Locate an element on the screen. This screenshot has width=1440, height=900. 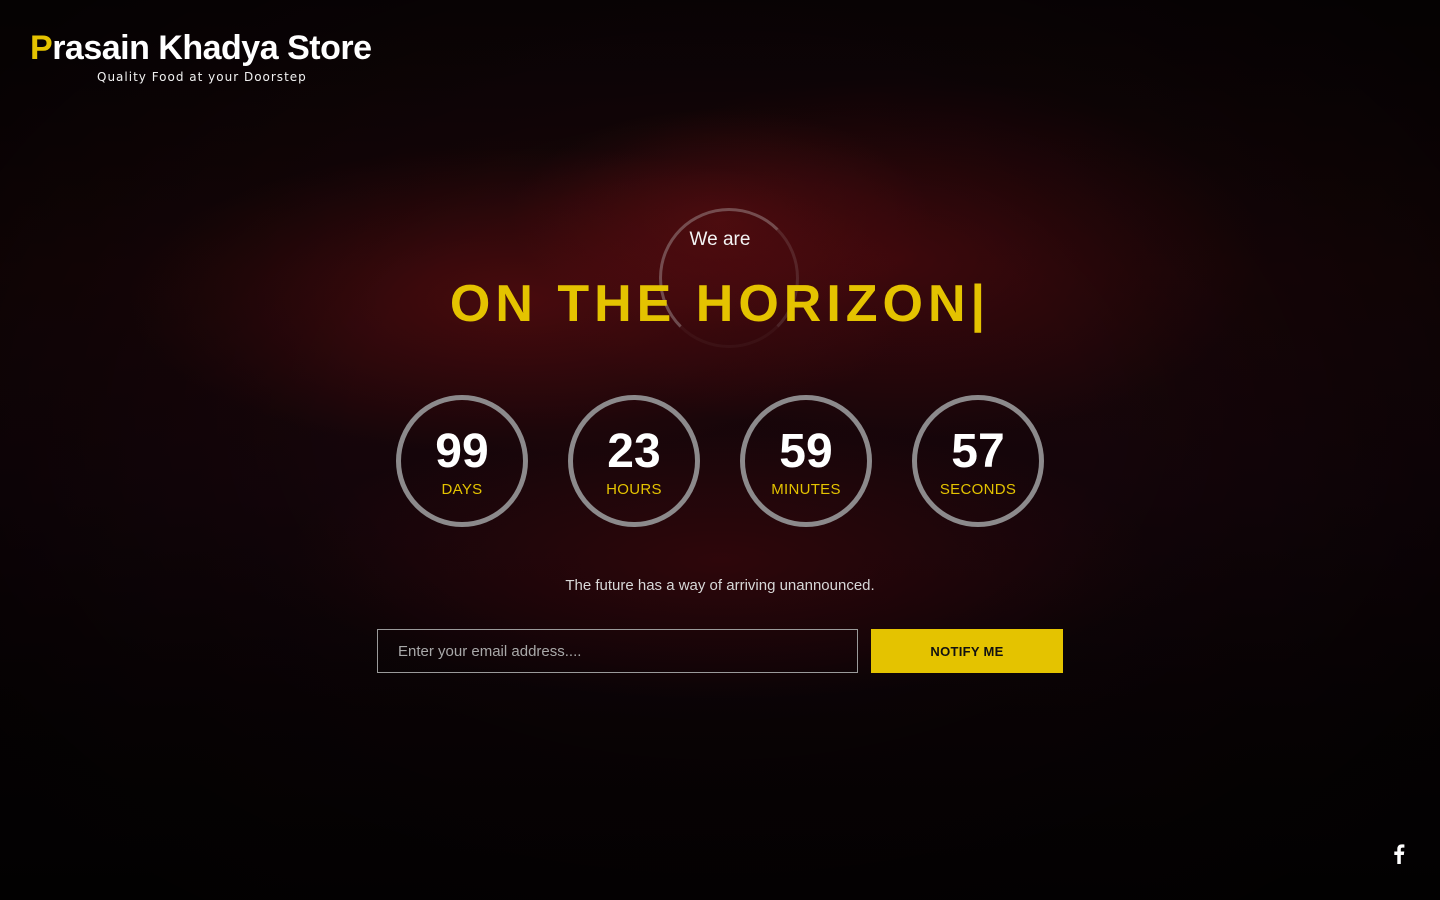
email-input is located at coordinates (617, 651).